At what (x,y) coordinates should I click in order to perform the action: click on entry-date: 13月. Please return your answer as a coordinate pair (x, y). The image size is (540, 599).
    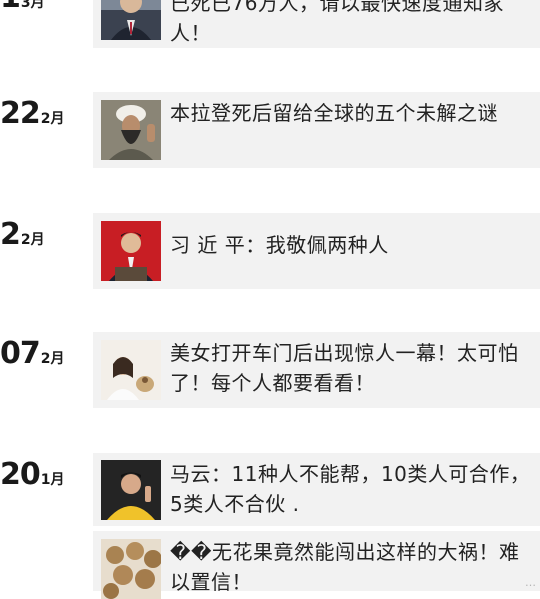
    Looking at the image, I should click on (22, 7).